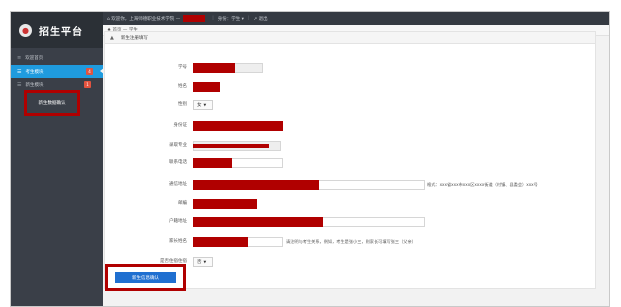  What do you see at coordinates (482, 184) in the screenshot?
I see `address-hint: 格式：xxx省xxx市xxx区xxxx街道（村镇、县委会）xxx号` at bounding box center [482, 184].